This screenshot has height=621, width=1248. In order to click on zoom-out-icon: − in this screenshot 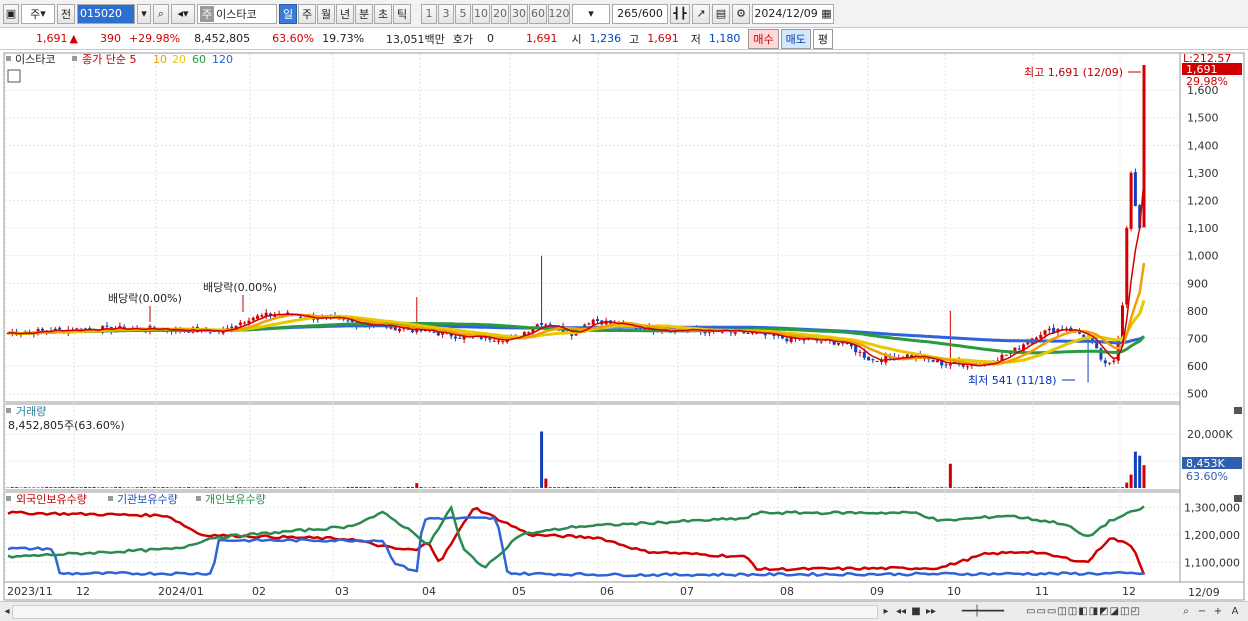, I will do `click(1202, 611)`.